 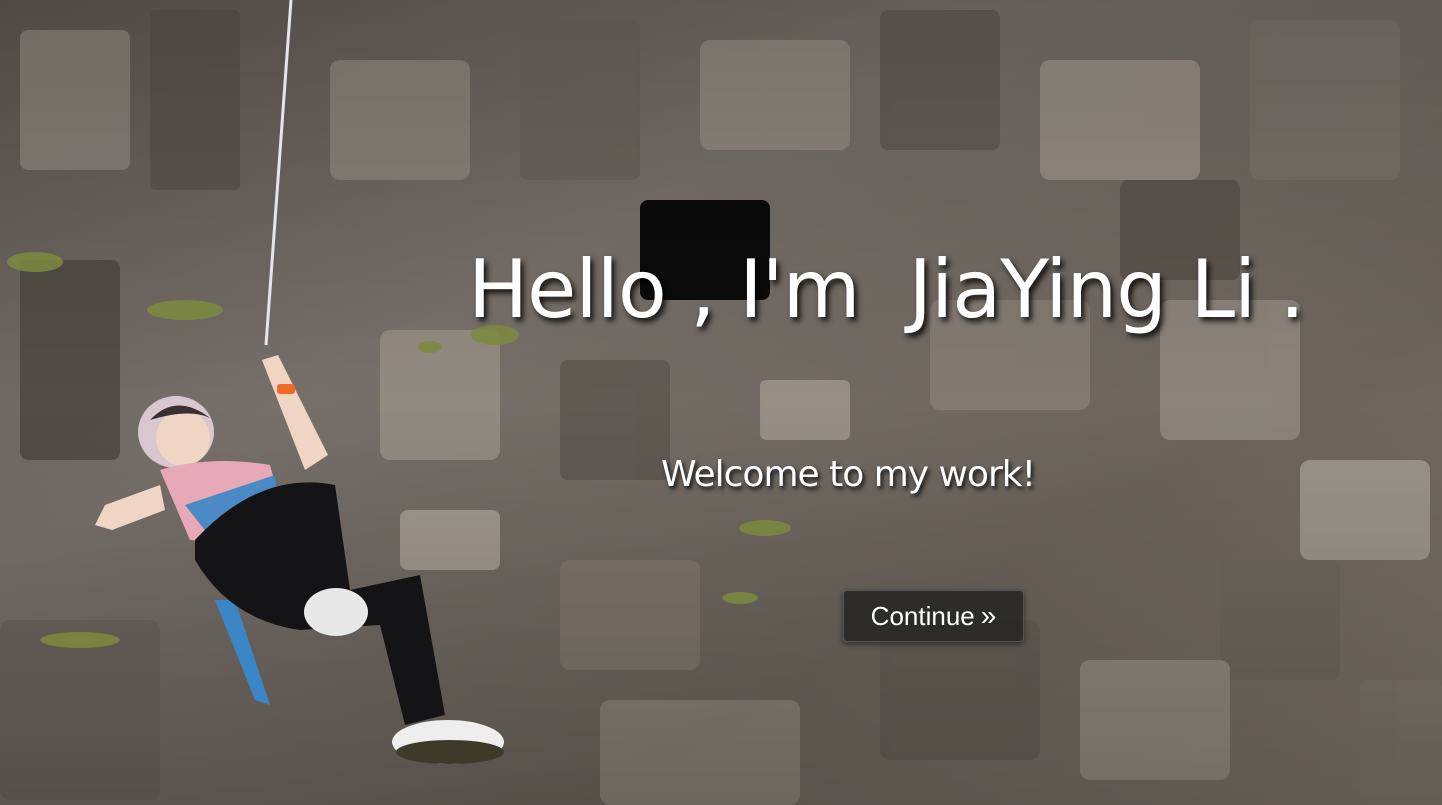 What do you see at coordinates (886, 289) in the screenshot?
I see `hero-title: Hello , I'm JiaYing Li .` at bounding box center [886, 289].